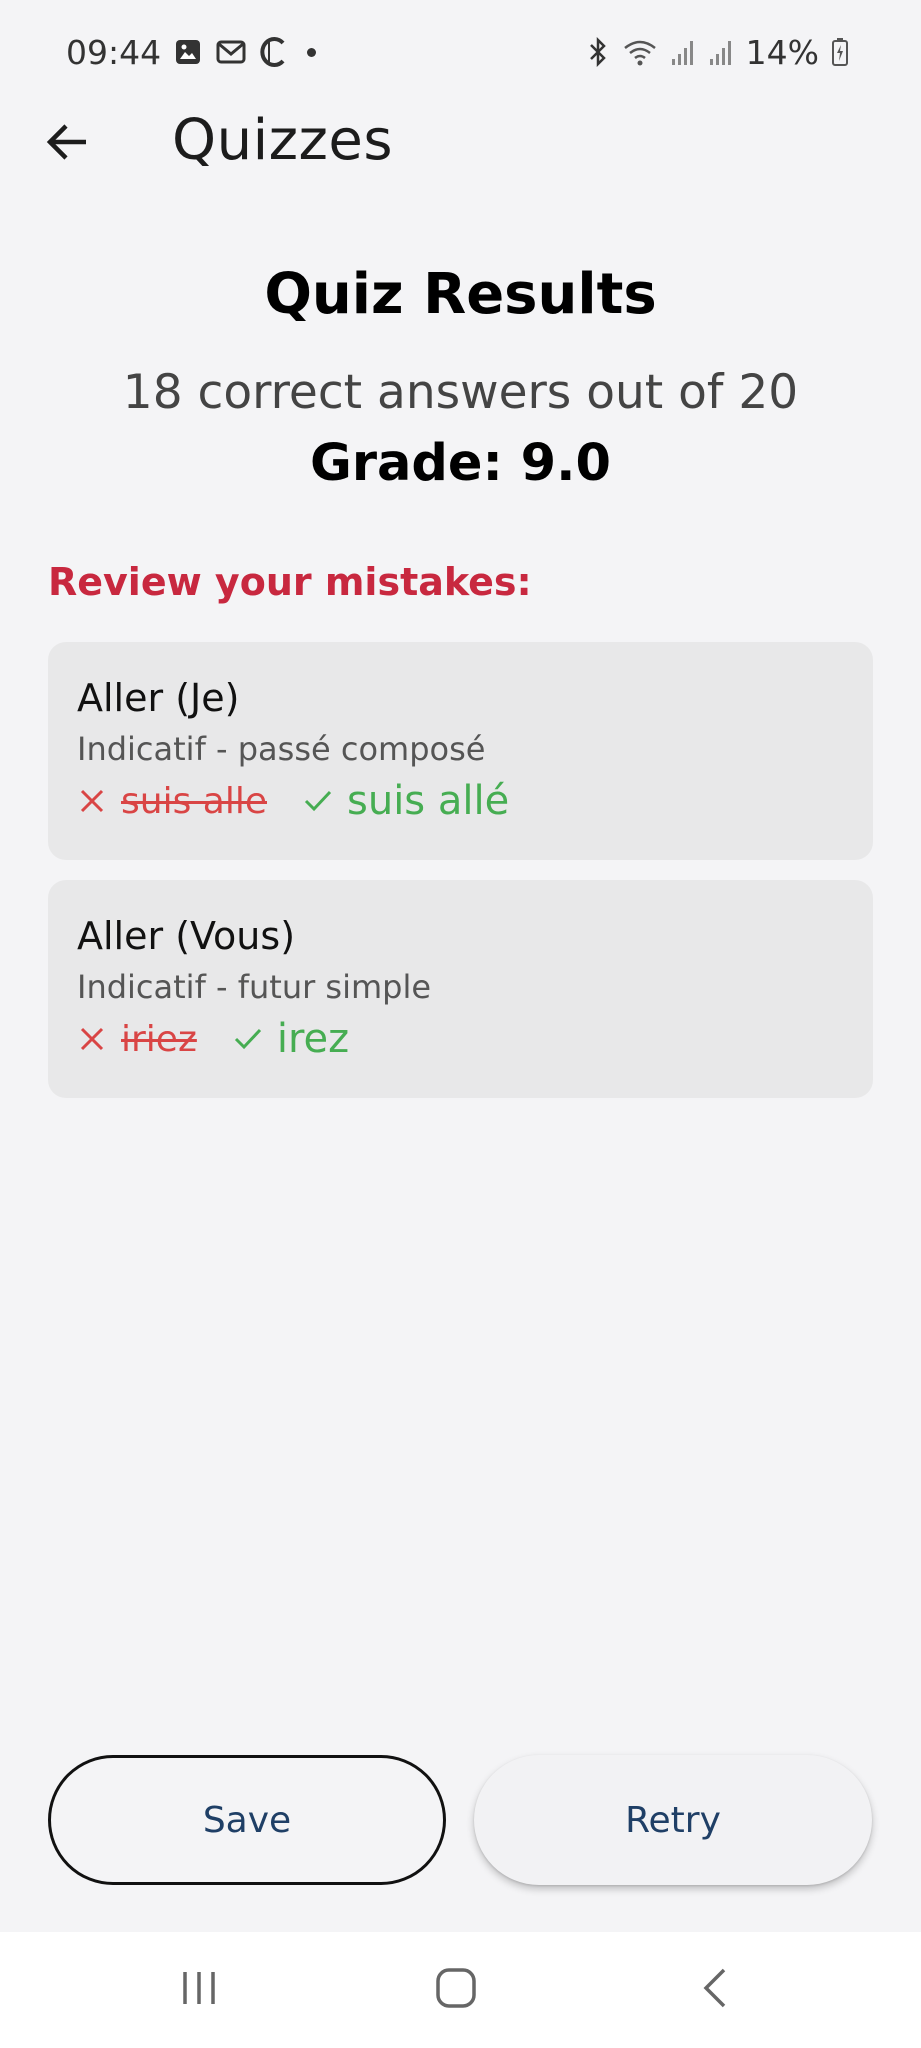 This screenshot has height=2048, width=921. What do you see at coordinates (247, 1820) in the screenshot?
I see `save-button: Save` at bounding box center [247, 1820].